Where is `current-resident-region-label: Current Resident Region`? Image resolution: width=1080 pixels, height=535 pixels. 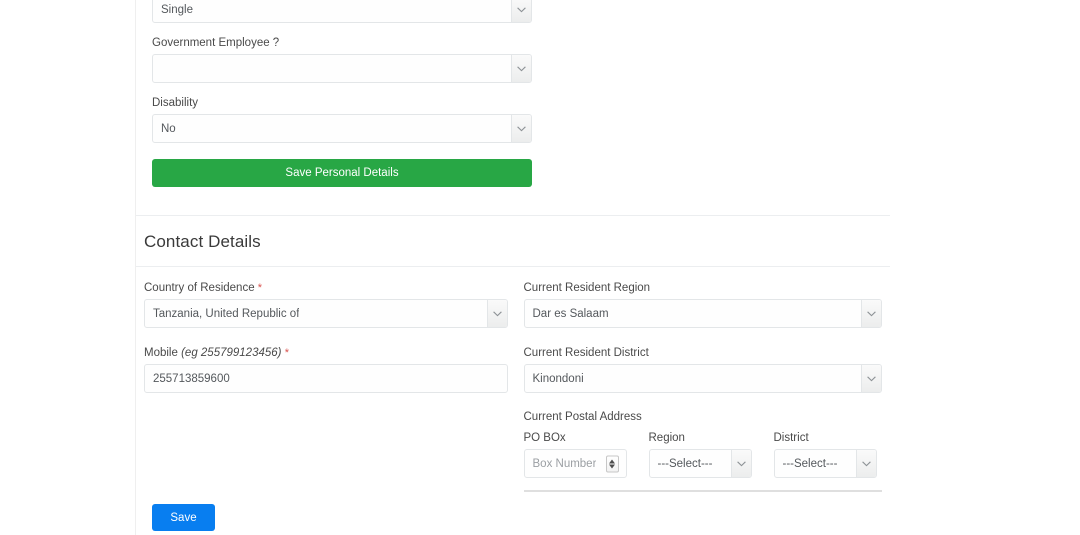 current-resident-region-label: Current Resident Region is located at coordinates (587, 288).